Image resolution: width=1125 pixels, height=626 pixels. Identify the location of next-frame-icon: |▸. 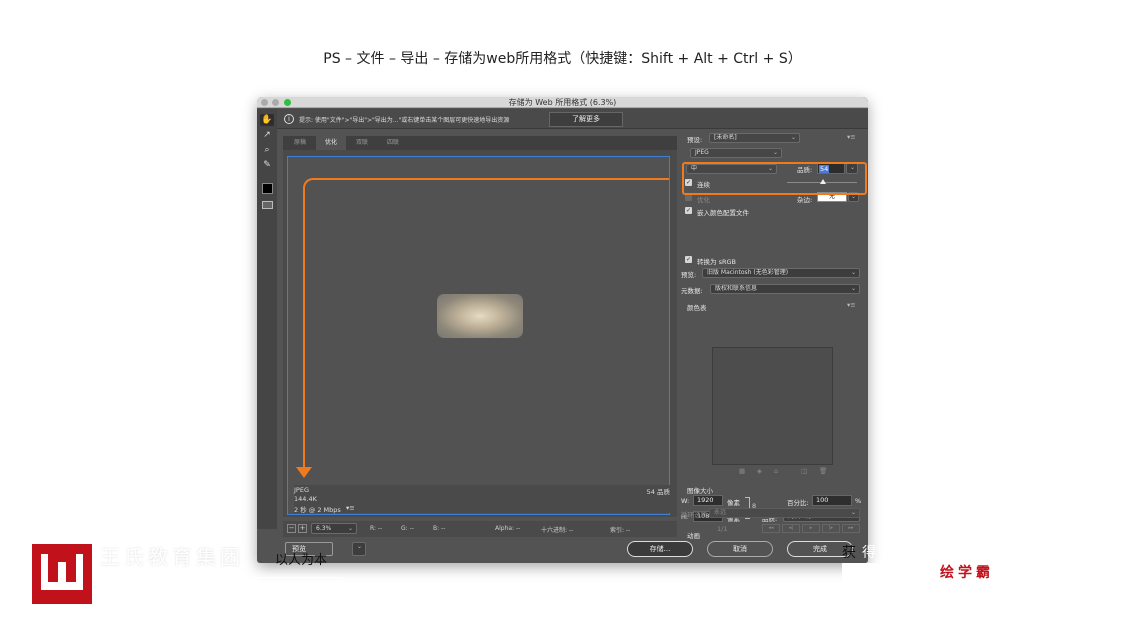
(831, 528).